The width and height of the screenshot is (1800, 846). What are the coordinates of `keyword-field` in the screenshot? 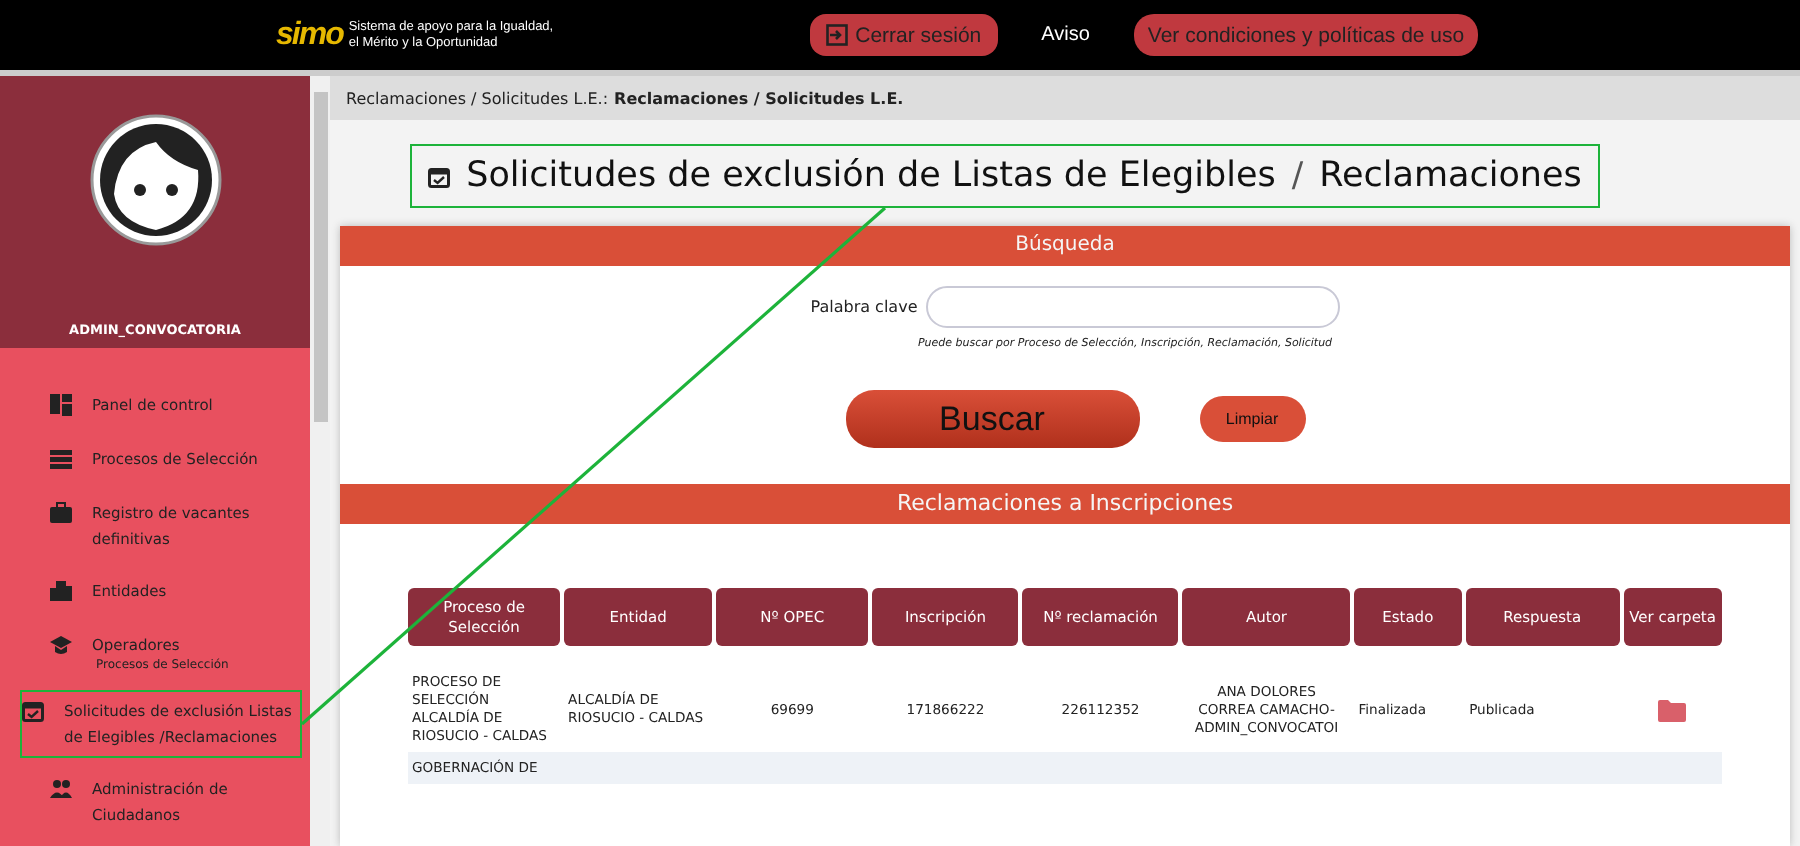 It's located at (1132, 307).